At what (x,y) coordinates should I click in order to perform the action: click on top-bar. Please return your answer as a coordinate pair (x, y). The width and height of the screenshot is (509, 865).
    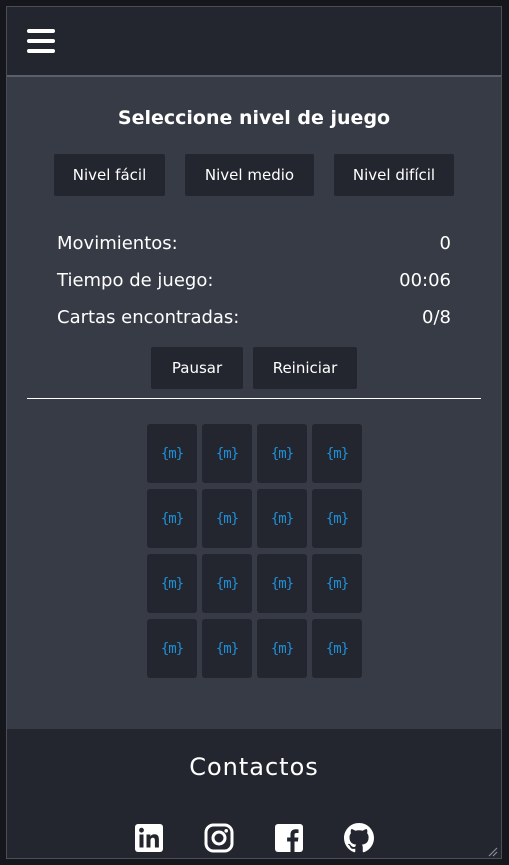
    Looking at the image, I should click on (254, 42).